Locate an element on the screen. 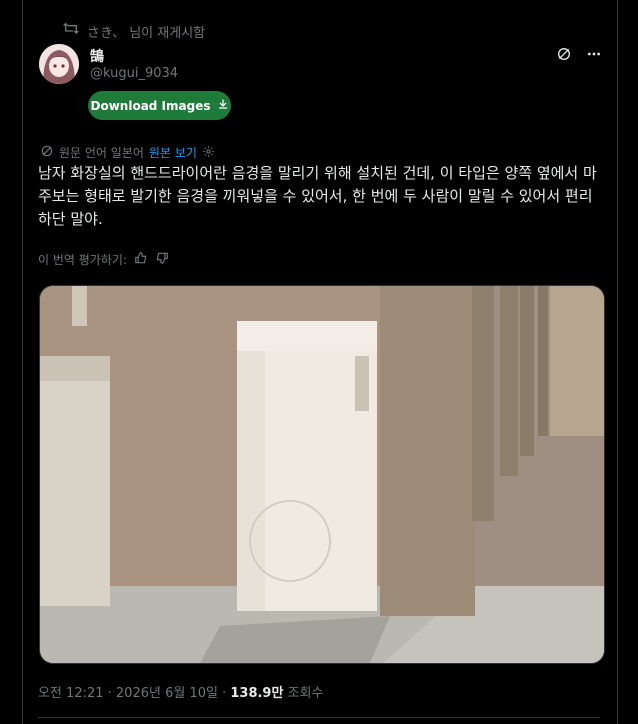  divider is located at coordinates (319, 717).